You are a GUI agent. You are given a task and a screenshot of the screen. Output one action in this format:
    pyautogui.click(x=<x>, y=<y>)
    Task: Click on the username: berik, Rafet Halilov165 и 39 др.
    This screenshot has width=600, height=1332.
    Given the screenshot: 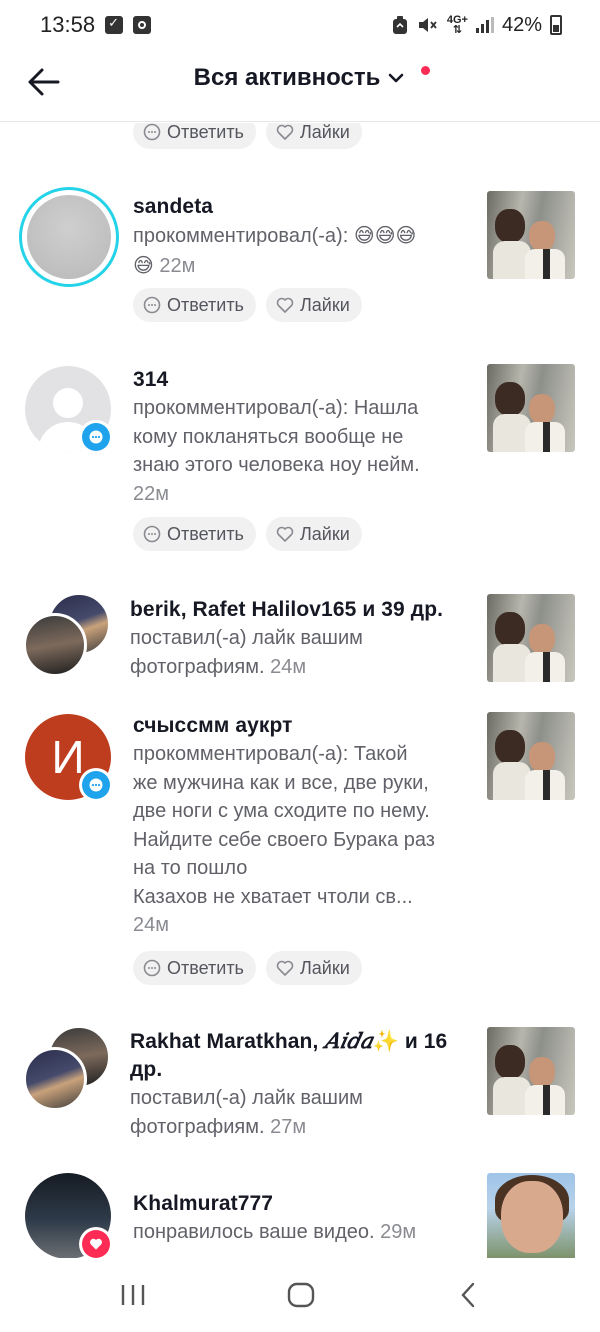 What is the action you would take?
    pyautogui.click(x=300, y=610)
    